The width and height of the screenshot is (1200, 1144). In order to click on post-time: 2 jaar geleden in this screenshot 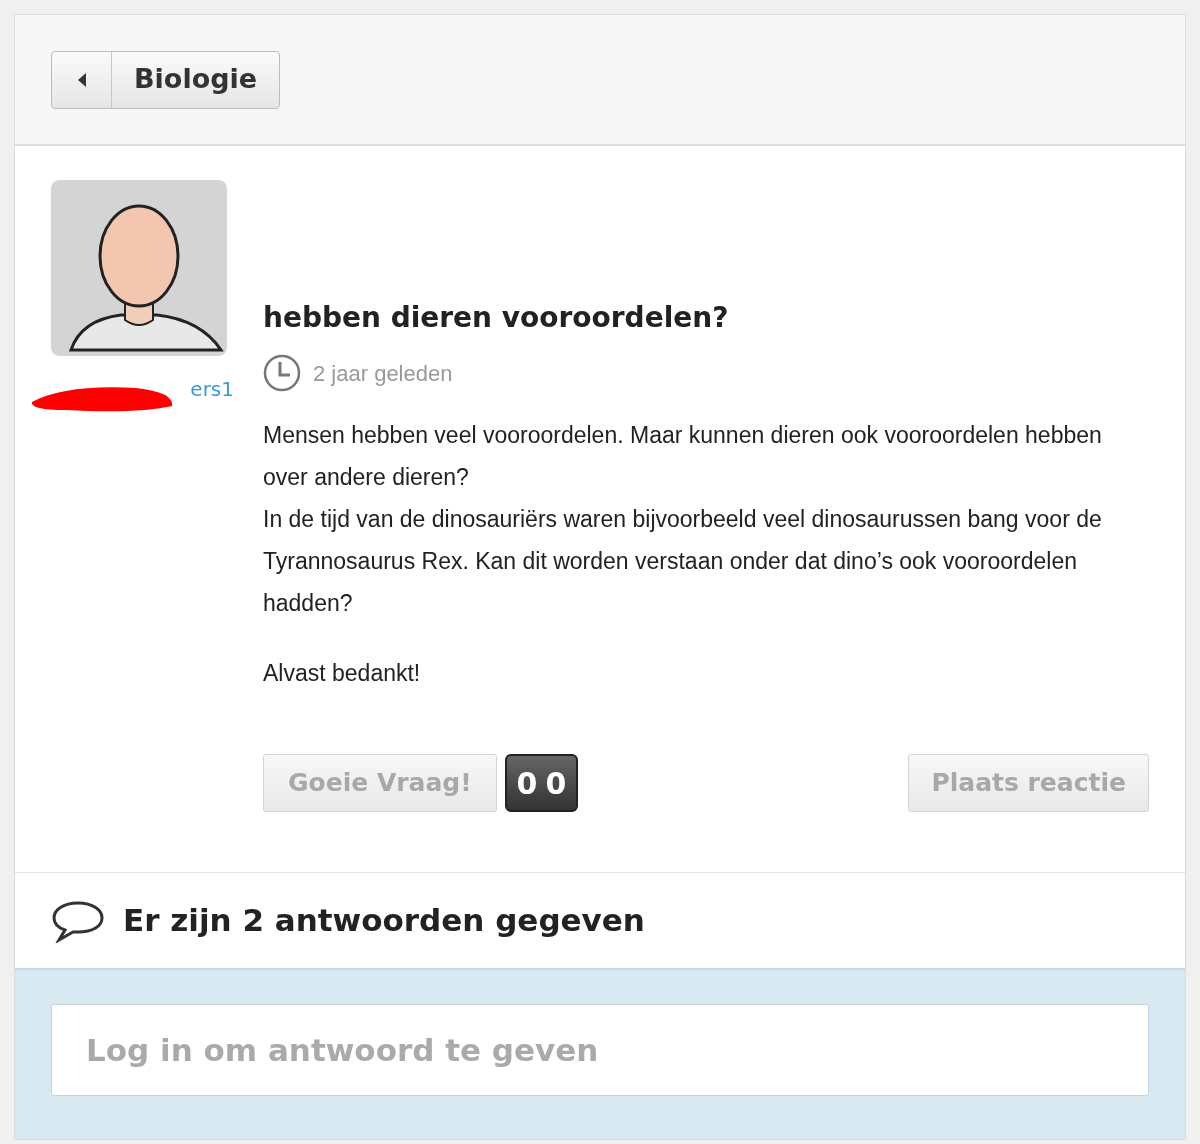, I will do `click(383, 373)`.